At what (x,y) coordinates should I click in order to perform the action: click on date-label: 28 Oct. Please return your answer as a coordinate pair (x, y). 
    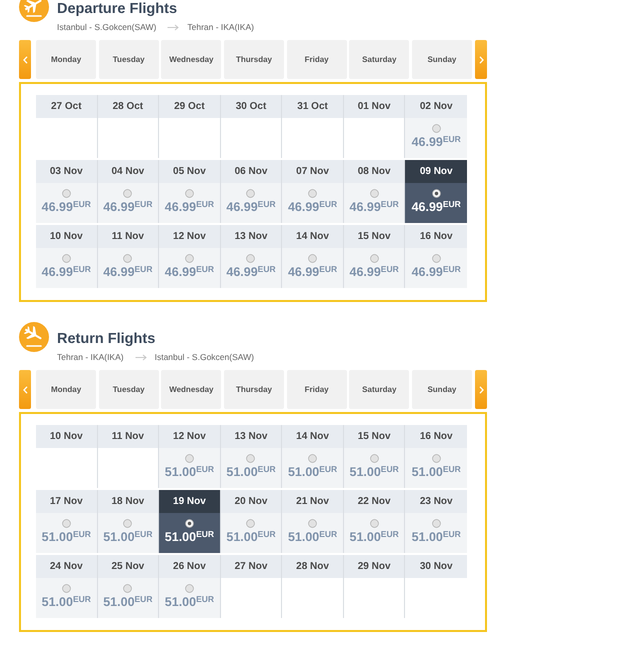
    Looking at the image, I should click on (128, 106).